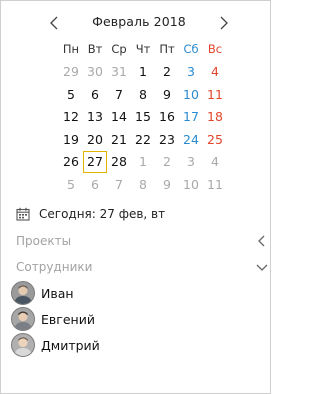 The image size is (320, 394). I want to click on weekday-header: Пн, so click(71, 49).